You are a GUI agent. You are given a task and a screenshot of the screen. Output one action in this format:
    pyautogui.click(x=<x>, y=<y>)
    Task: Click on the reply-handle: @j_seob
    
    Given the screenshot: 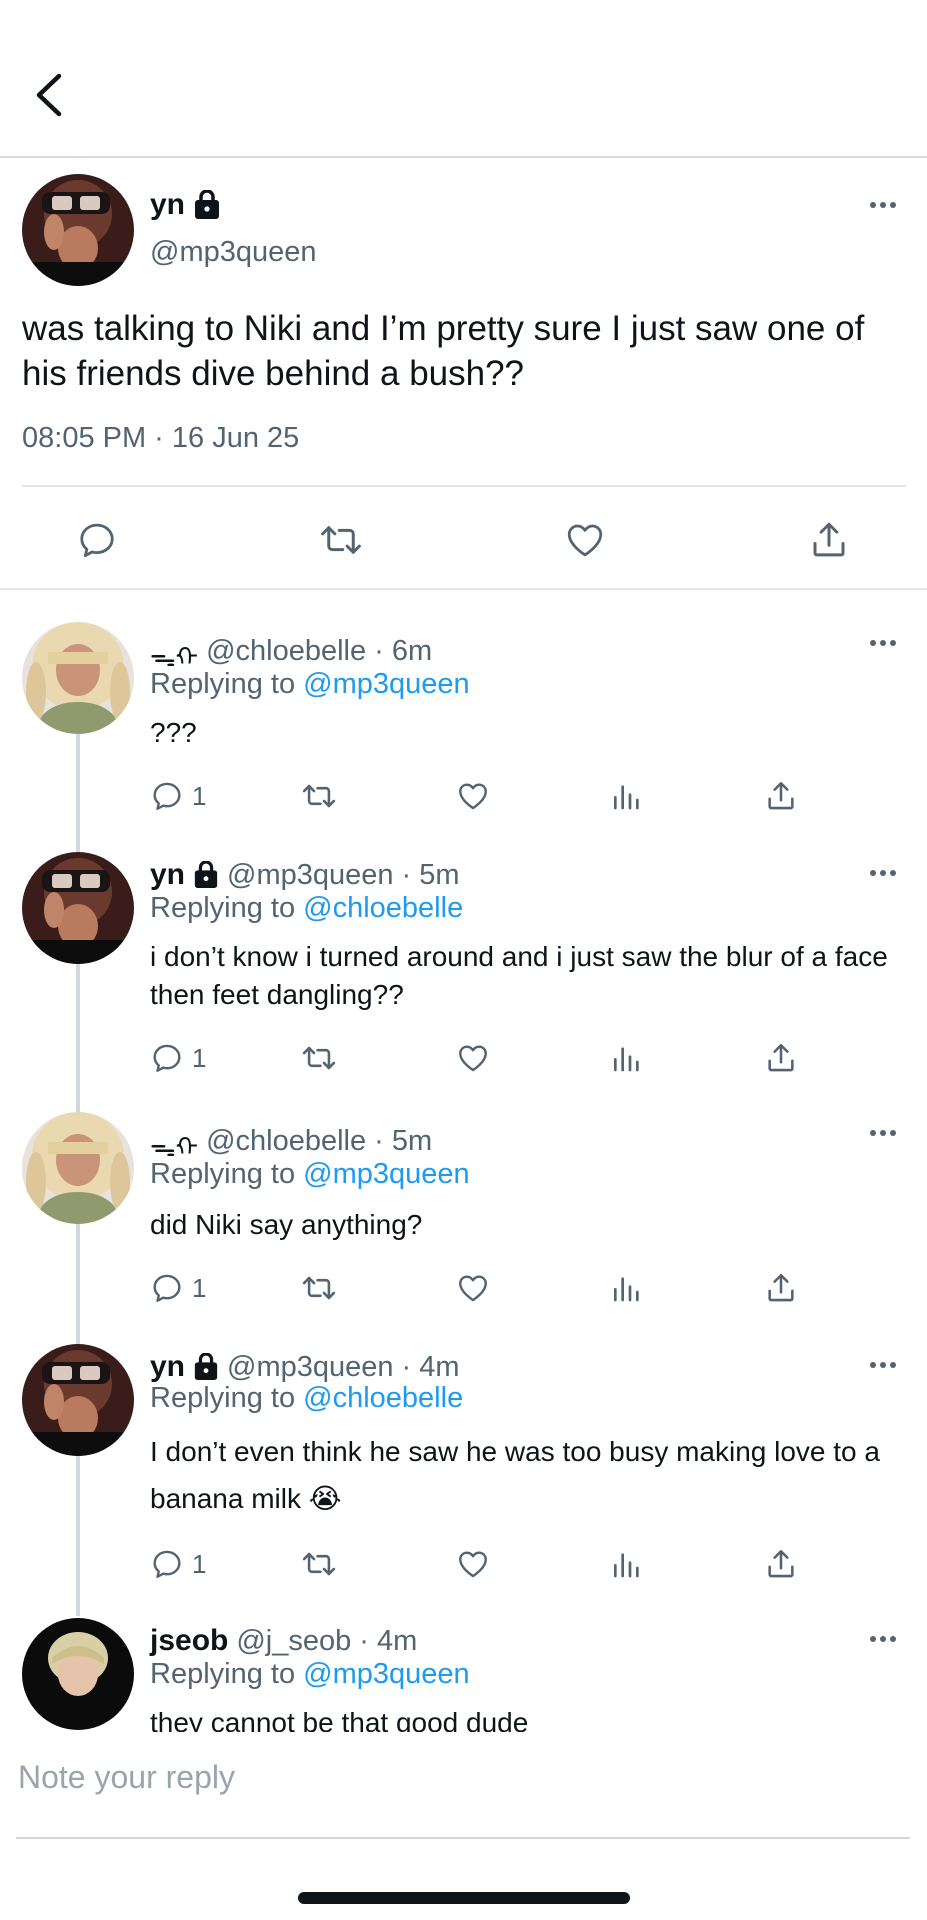 What is the action you would take?
    pyautogui.click(x=293, y=1641)
    